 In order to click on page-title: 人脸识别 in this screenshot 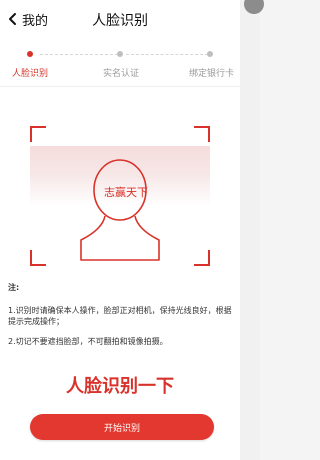, I will do `click(120, 21)`.